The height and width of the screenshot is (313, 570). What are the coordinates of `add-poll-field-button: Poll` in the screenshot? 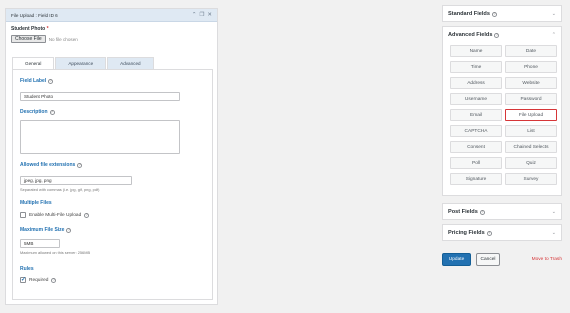 It's located at (476, 163).